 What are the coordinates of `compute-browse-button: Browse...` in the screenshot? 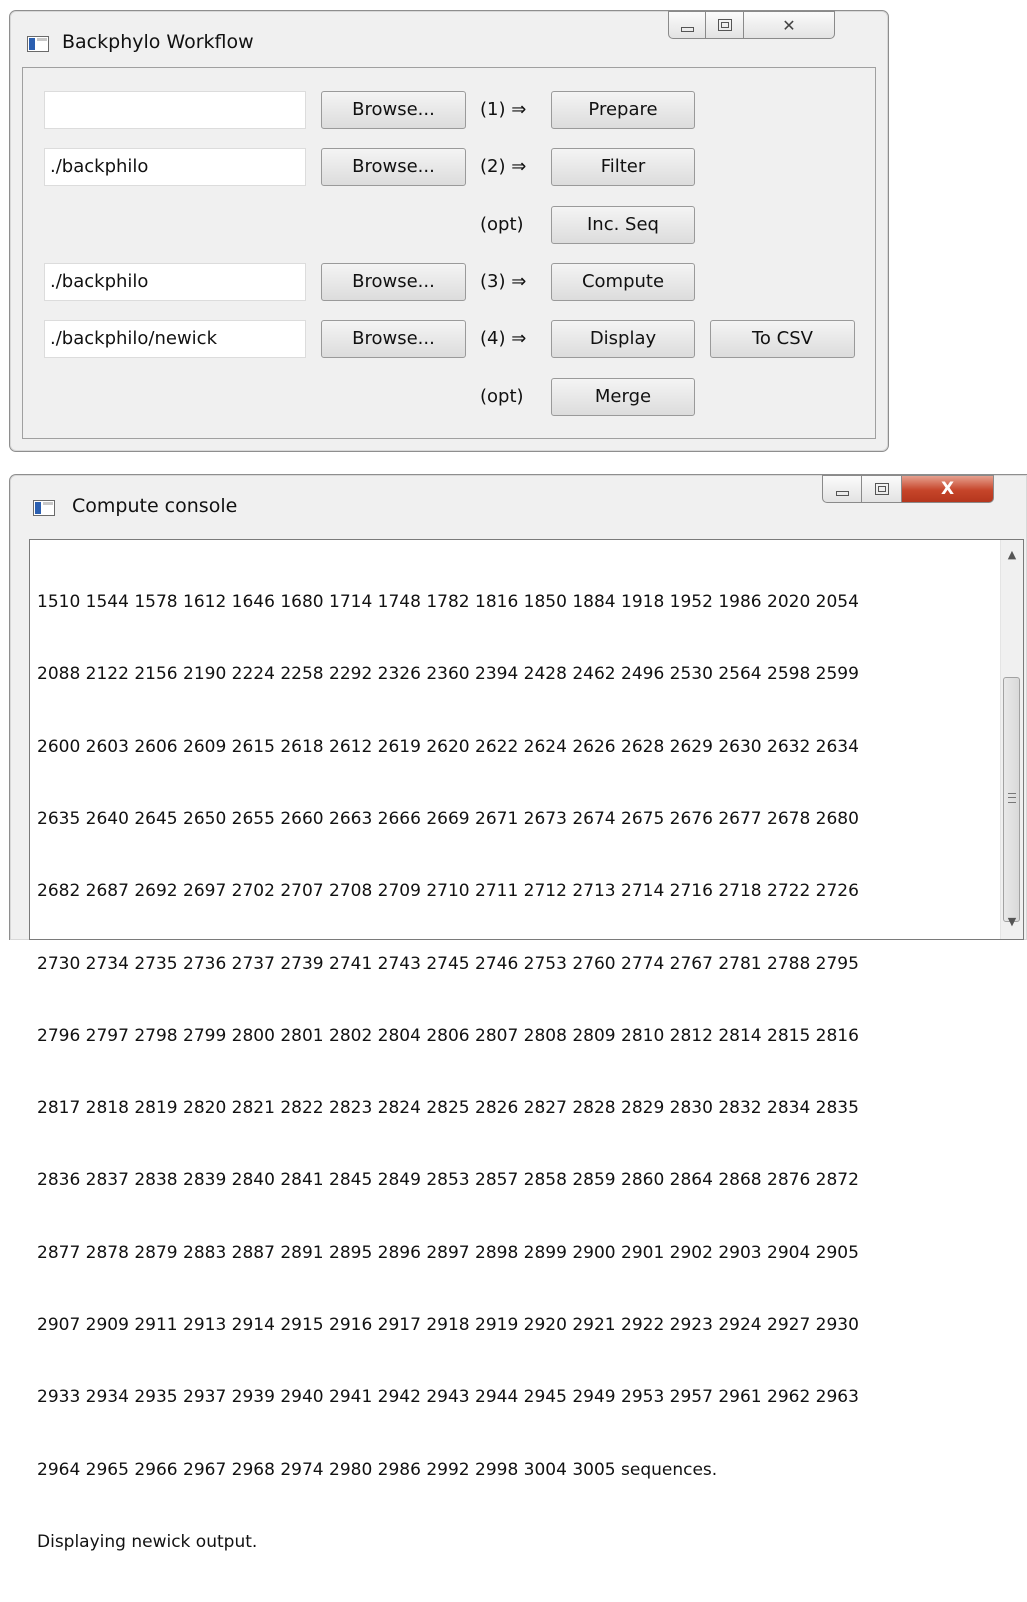 It's located at (393, 282).